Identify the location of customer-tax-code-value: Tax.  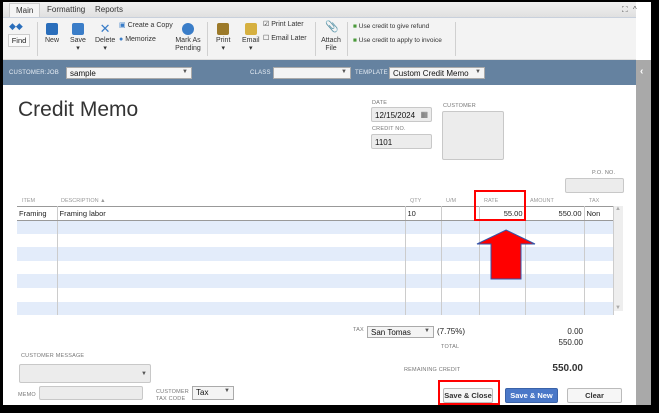
(202, 392).